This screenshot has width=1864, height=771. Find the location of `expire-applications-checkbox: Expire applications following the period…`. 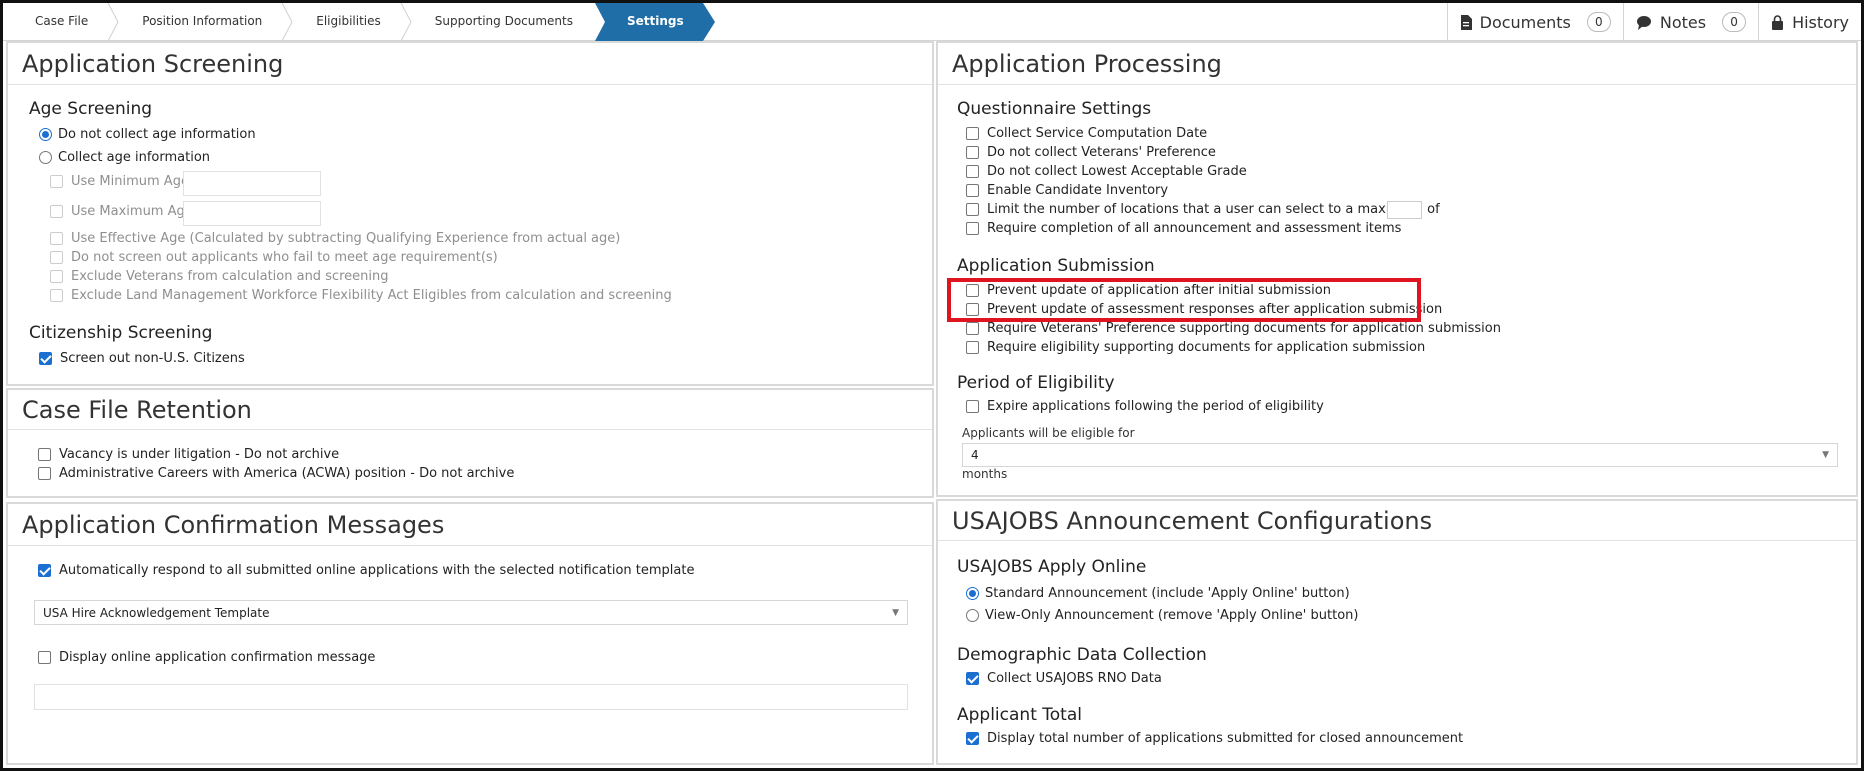

expire-applications-checkbox: Expire applications following the period… is located at coordinates (1145, 406).